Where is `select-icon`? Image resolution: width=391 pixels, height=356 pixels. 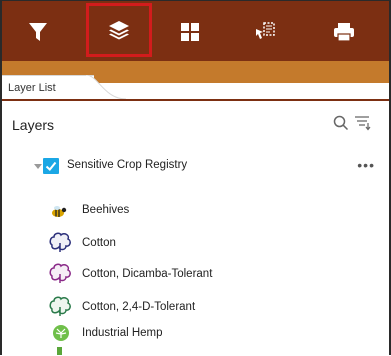
select-icon is located at coordinates (265, 30).